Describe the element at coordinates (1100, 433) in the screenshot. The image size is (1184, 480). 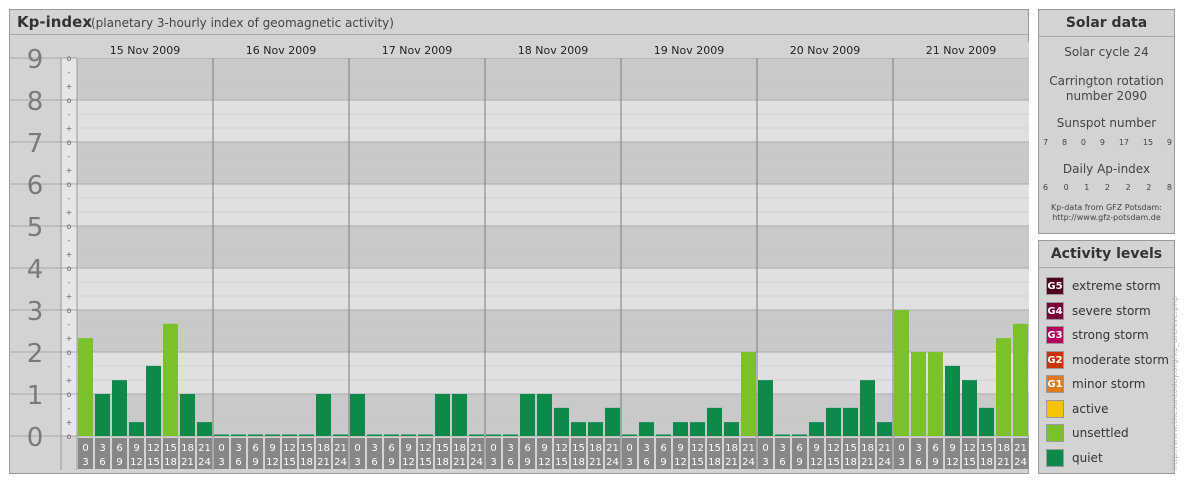
I see `legend-label: unsettled` at that location.